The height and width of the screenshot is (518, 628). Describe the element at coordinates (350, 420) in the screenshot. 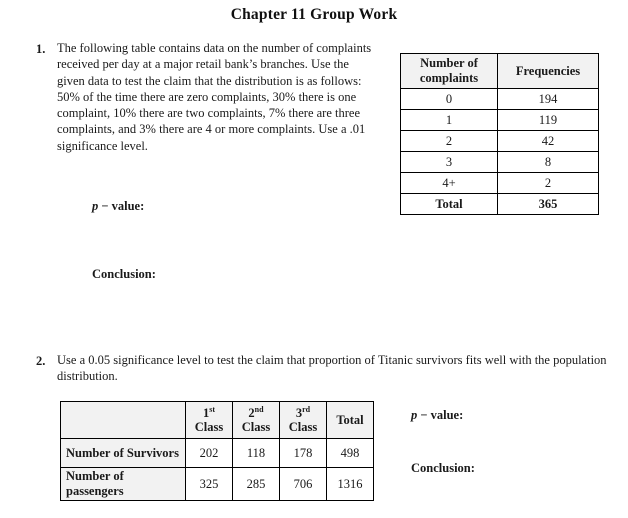

I see `column-header-total: Total` at that location.